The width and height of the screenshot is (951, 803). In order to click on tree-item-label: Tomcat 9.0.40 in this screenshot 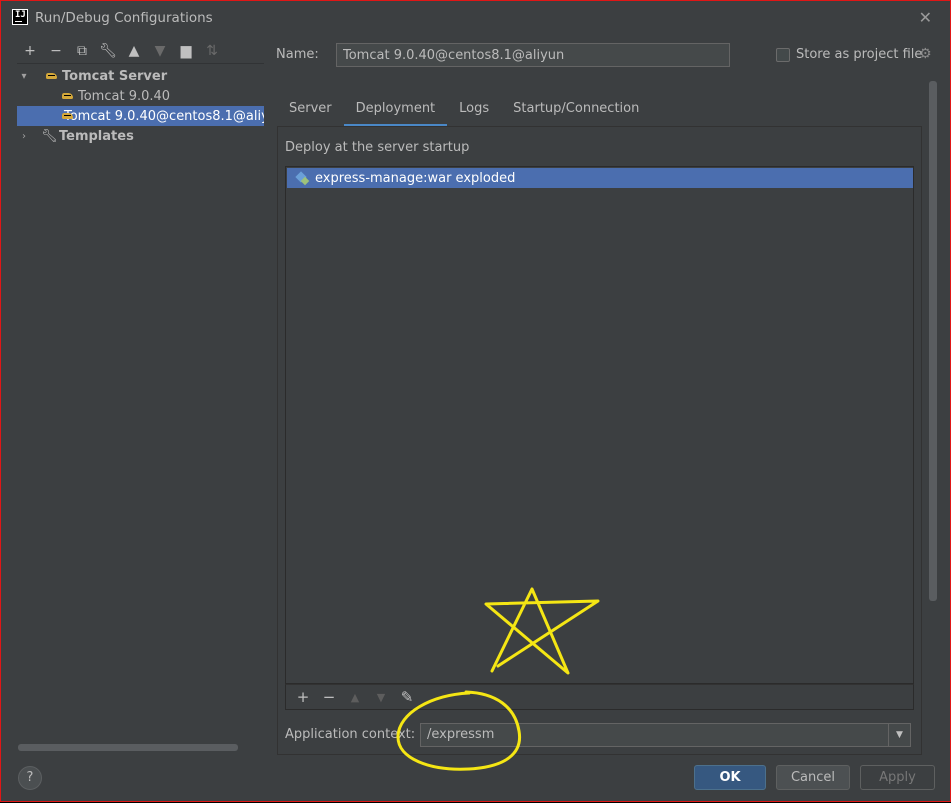, I will do `click(124, 96)`.